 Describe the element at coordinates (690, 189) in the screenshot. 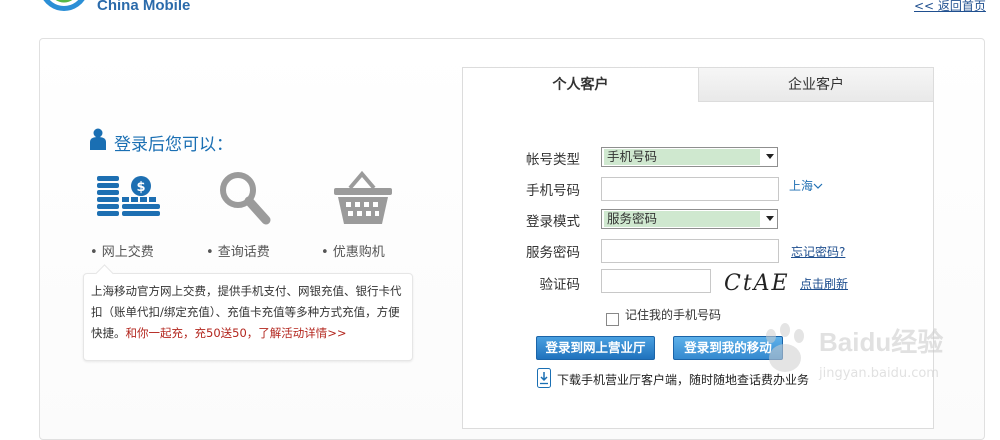

I see `phone-input` at that location.